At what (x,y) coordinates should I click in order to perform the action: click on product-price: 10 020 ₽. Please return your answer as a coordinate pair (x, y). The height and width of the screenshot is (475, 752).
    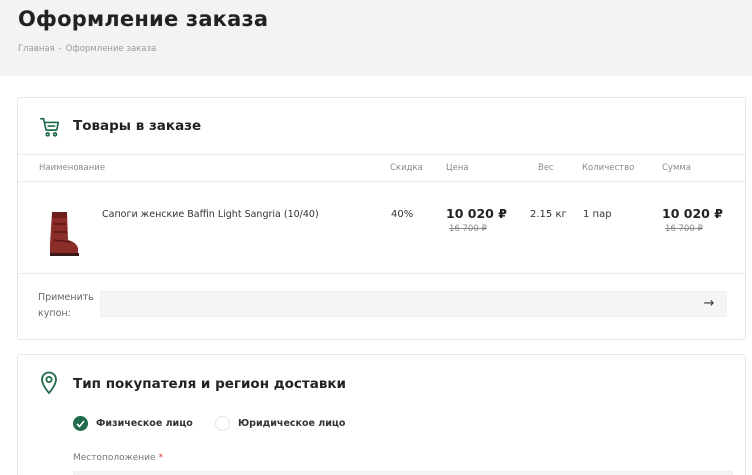
    Looking at the image, I should click on (476, 213).